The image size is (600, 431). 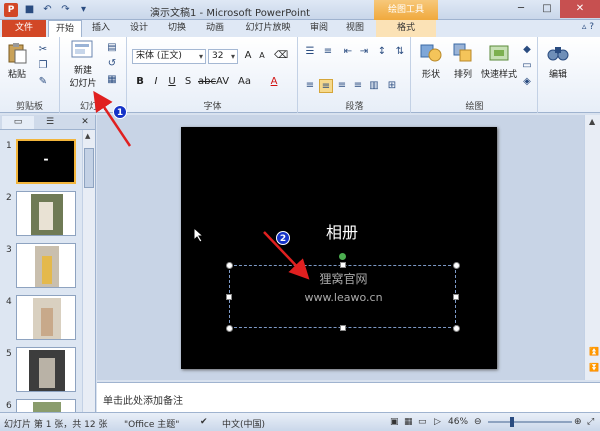 What do you see at coordinates (394, 422) in the screenshot?
I see `normal-view-icon: ▣` at bounding box center [394, 422].